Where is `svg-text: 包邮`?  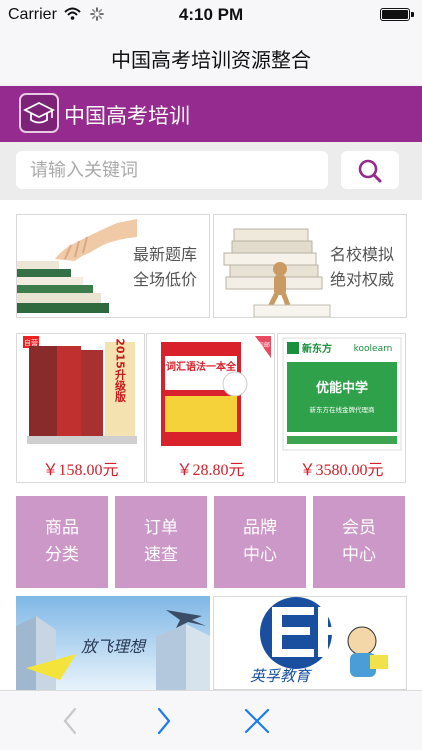 svg-text: 包邮 is located at coordinates (264, 345).